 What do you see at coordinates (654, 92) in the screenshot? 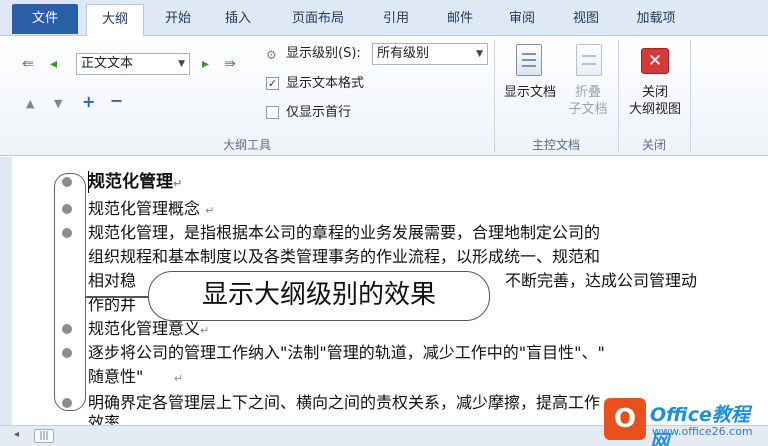
I see `close-label-line1: 关闭` at bounding box center [654, 92].